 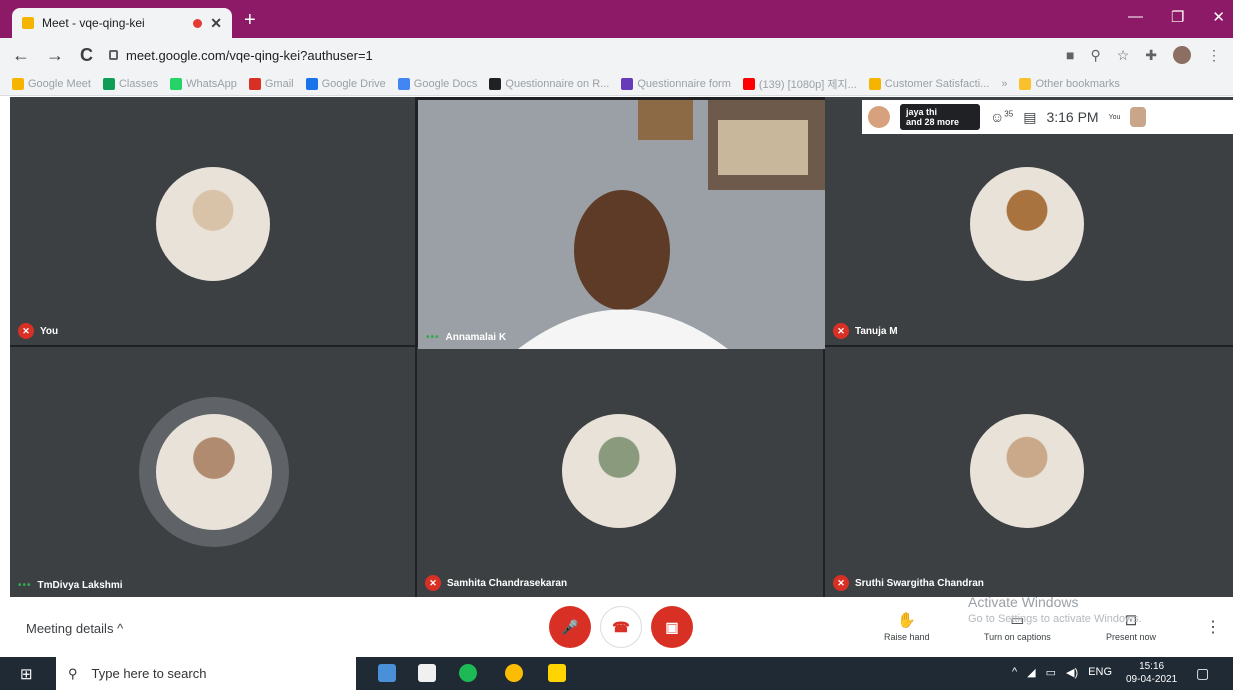 I want to click on language-indicator: ENG, so click(x=1100, y=672).